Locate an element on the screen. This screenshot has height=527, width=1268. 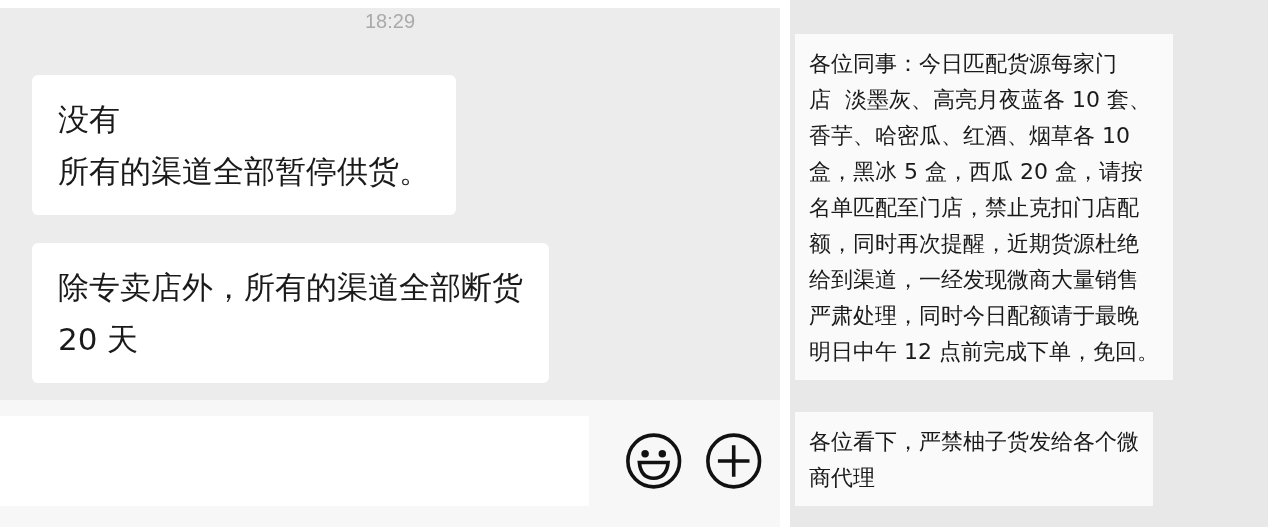
message-bubble: 除专卖店外，所有的渠道全部断货 20 天 is located at coordinates (290, 313).